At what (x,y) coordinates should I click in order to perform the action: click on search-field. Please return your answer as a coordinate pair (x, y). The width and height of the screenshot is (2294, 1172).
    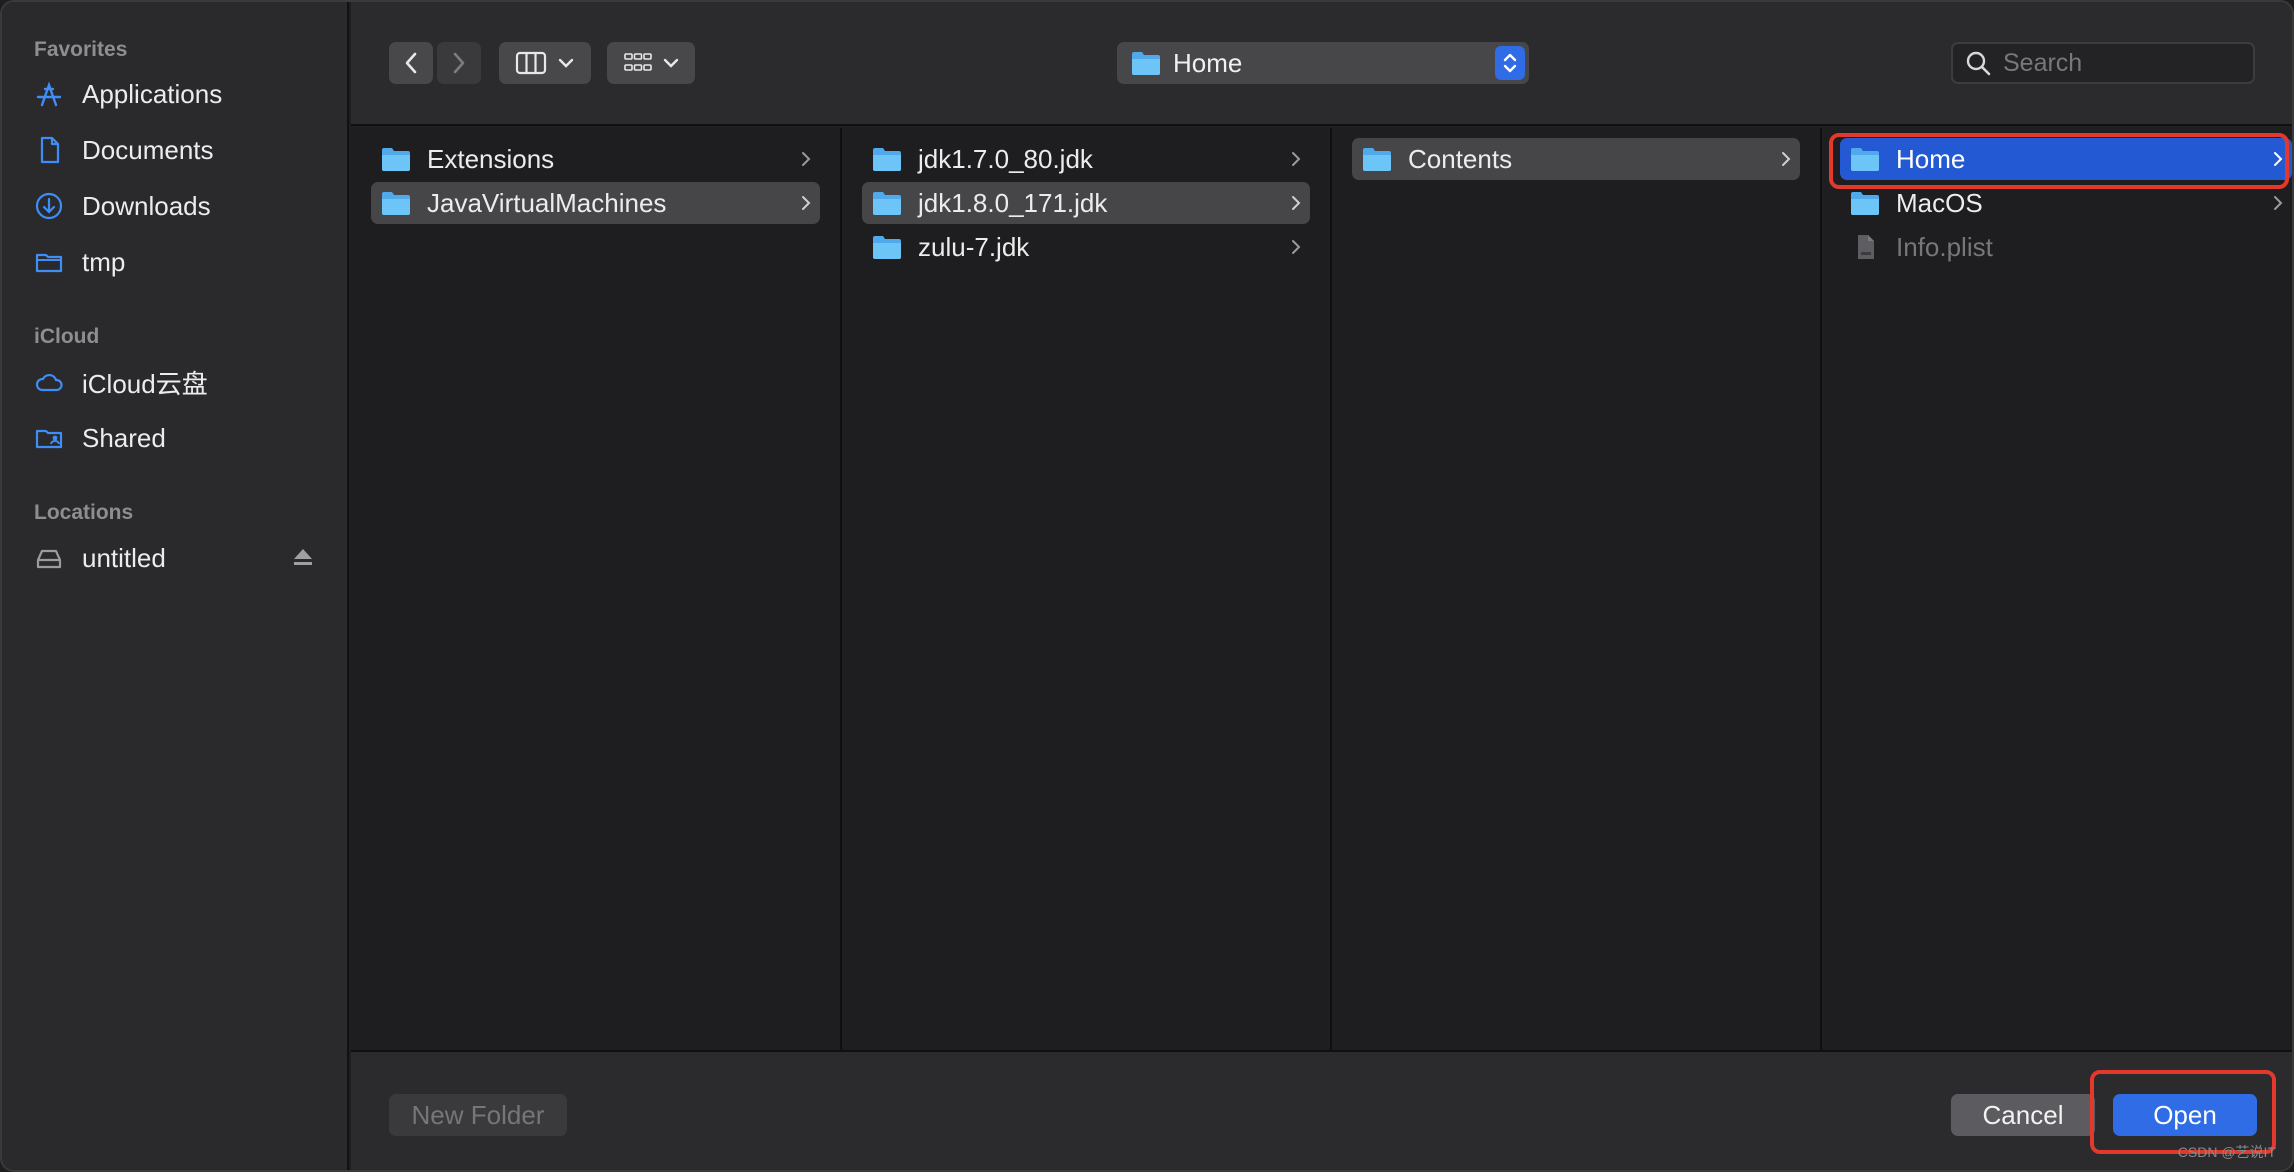
    Looking at the image, I should click on (2103, 63).